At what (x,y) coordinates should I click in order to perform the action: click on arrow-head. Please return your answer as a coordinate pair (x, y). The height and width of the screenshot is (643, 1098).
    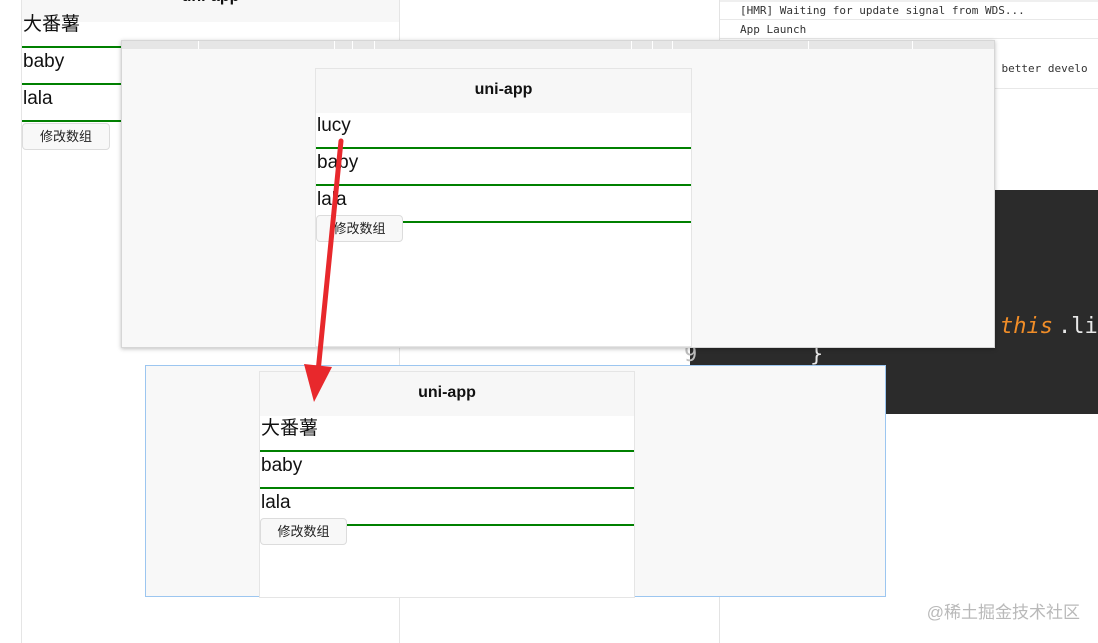
    Looking at the image, I should click on (318, 383).